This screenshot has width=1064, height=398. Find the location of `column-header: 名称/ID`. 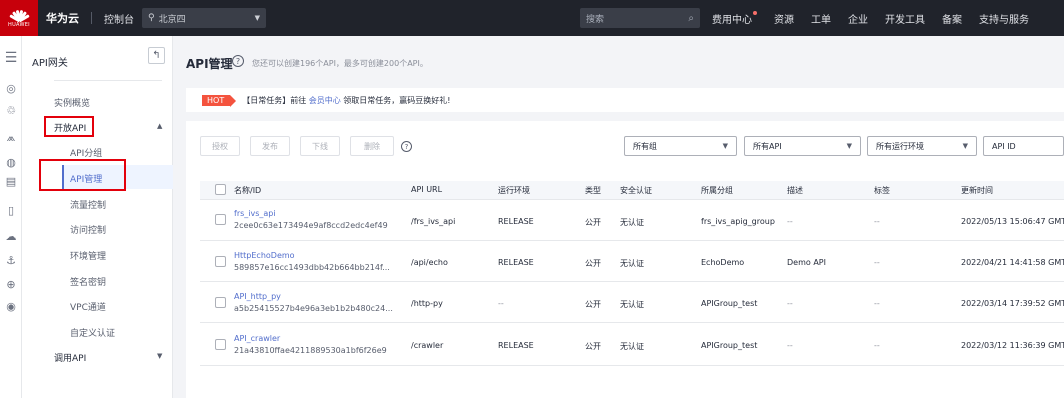

column-header: 名称/ID is located at coordinates (247, 190).